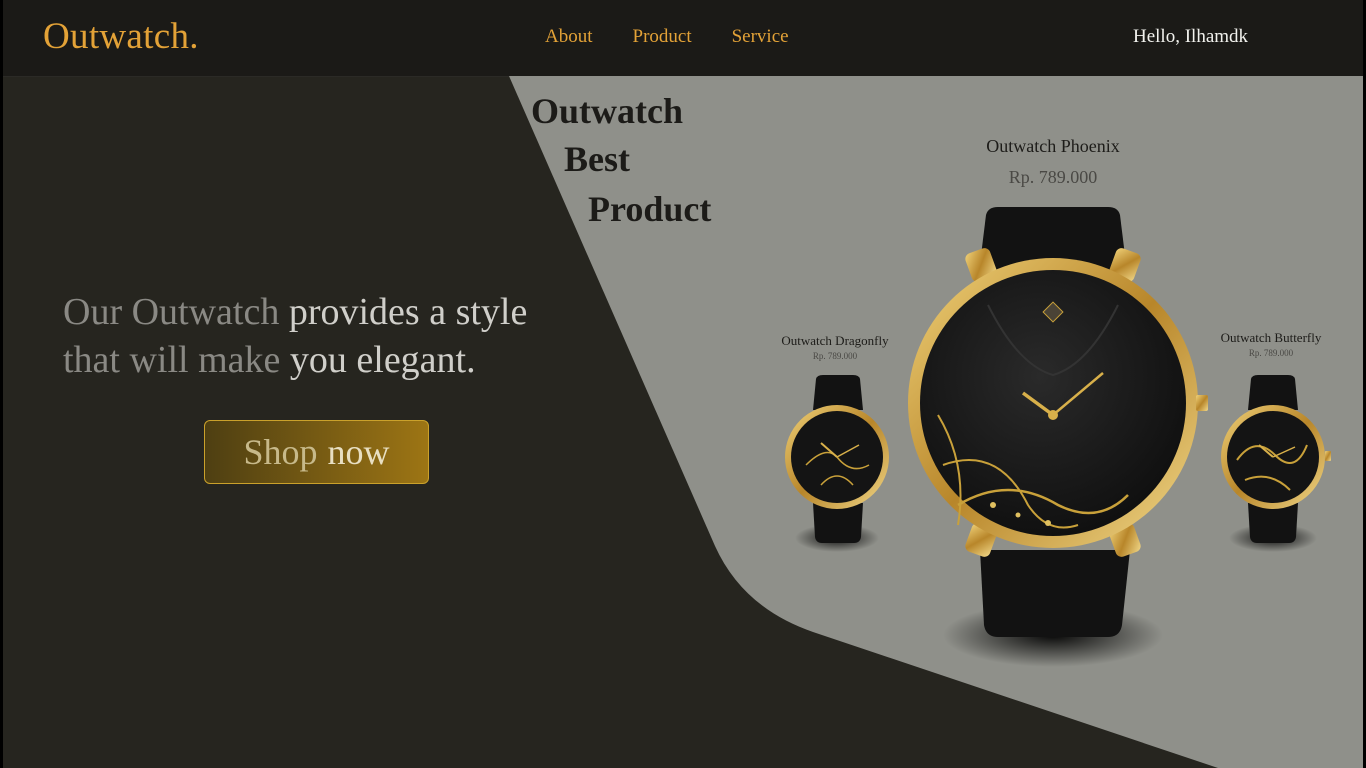 The width and height of the screenshot is (1366, 768). I want to click on product-price-dragonfly: Rp. 789.000, so click(835, 356).